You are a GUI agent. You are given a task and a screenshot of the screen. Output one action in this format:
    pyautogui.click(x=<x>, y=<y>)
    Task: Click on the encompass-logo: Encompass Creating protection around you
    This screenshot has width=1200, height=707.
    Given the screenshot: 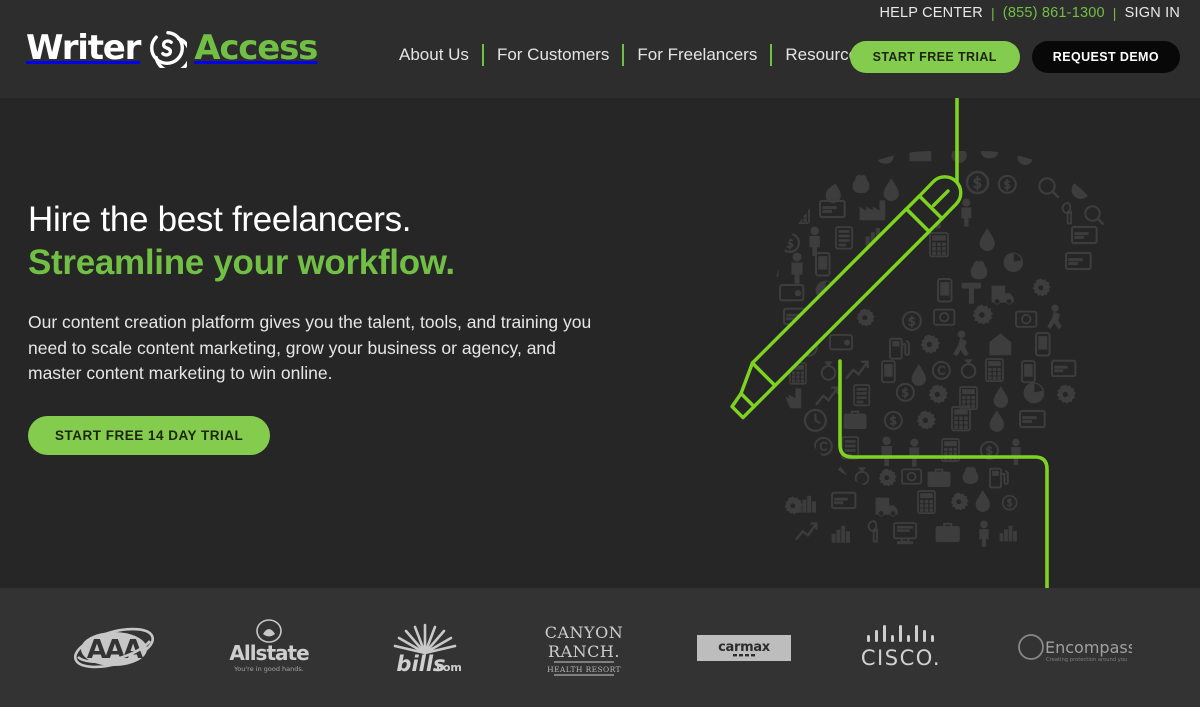 What is the action you would take?
    pyautogui.click(x=1074, y=648)
    